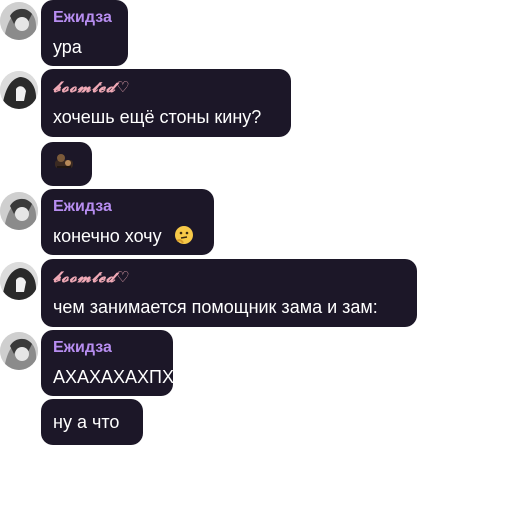  Describe the element at coordinates (157, 117) in the screenshot. I see `message-text: хочешь ещё стоны кину?` at that location.